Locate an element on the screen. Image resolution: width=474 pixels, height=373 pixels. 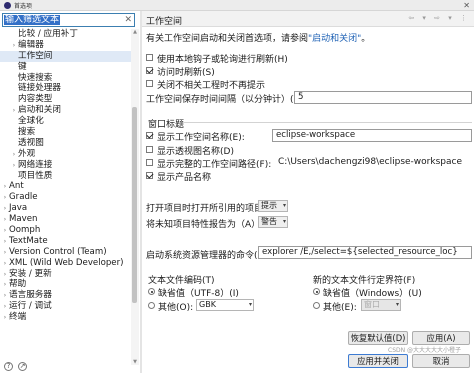
delimiter-default-radio is located at coordinates (316, 291).